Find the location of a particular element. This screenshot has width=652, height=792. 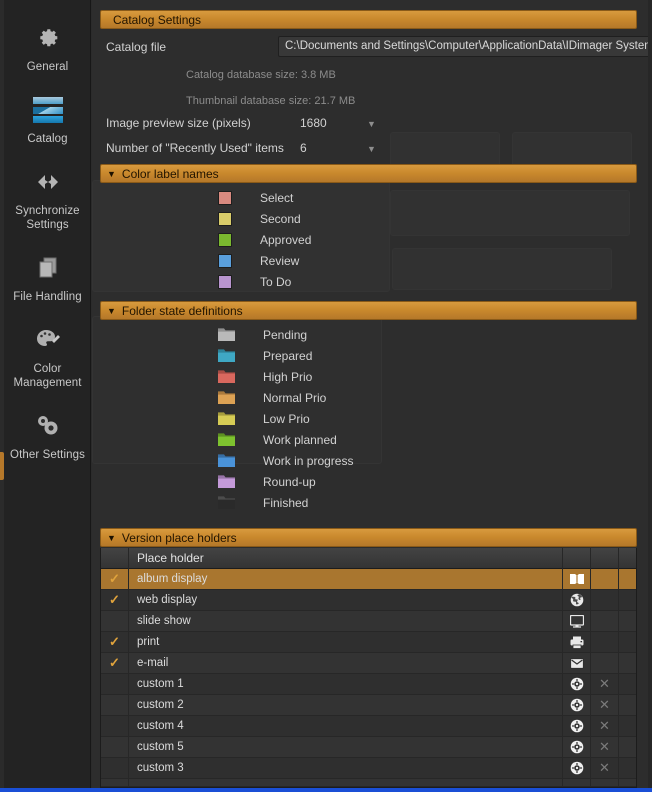

section-header-version-place-holders: ▼ Version place holders is located at coordinates (368, 537).